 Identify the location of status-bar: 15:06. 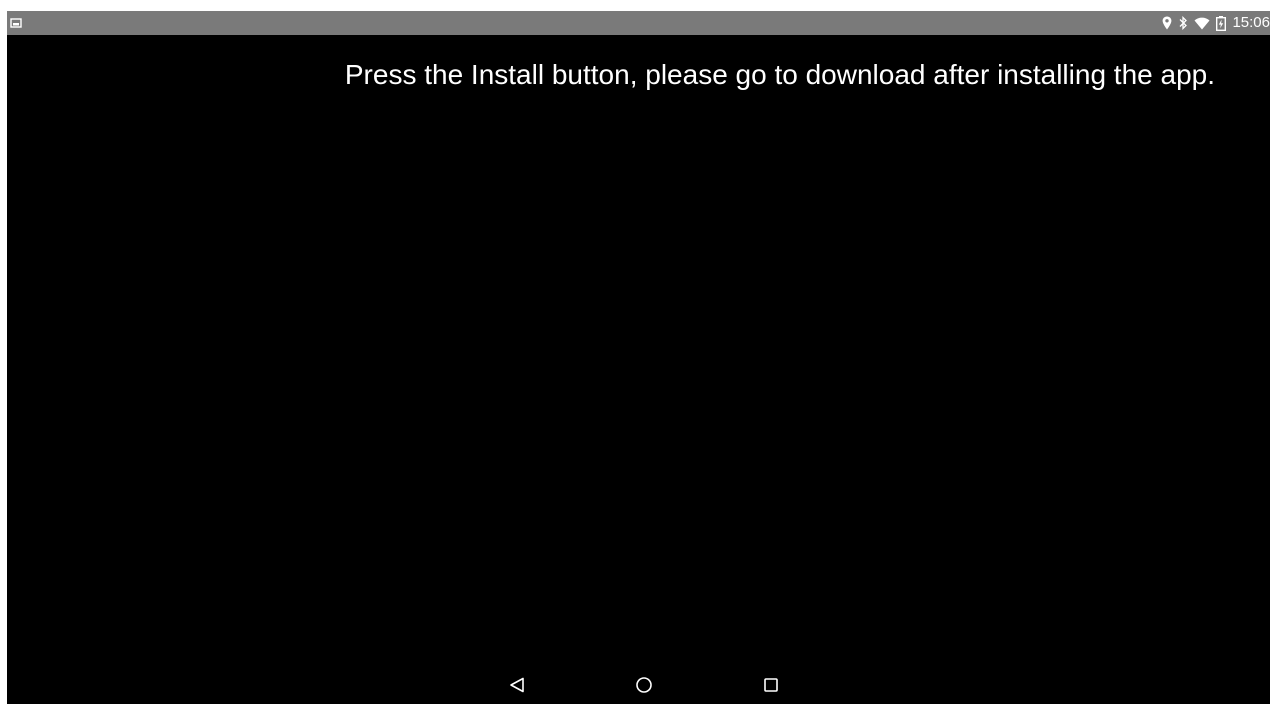
(638, 23).